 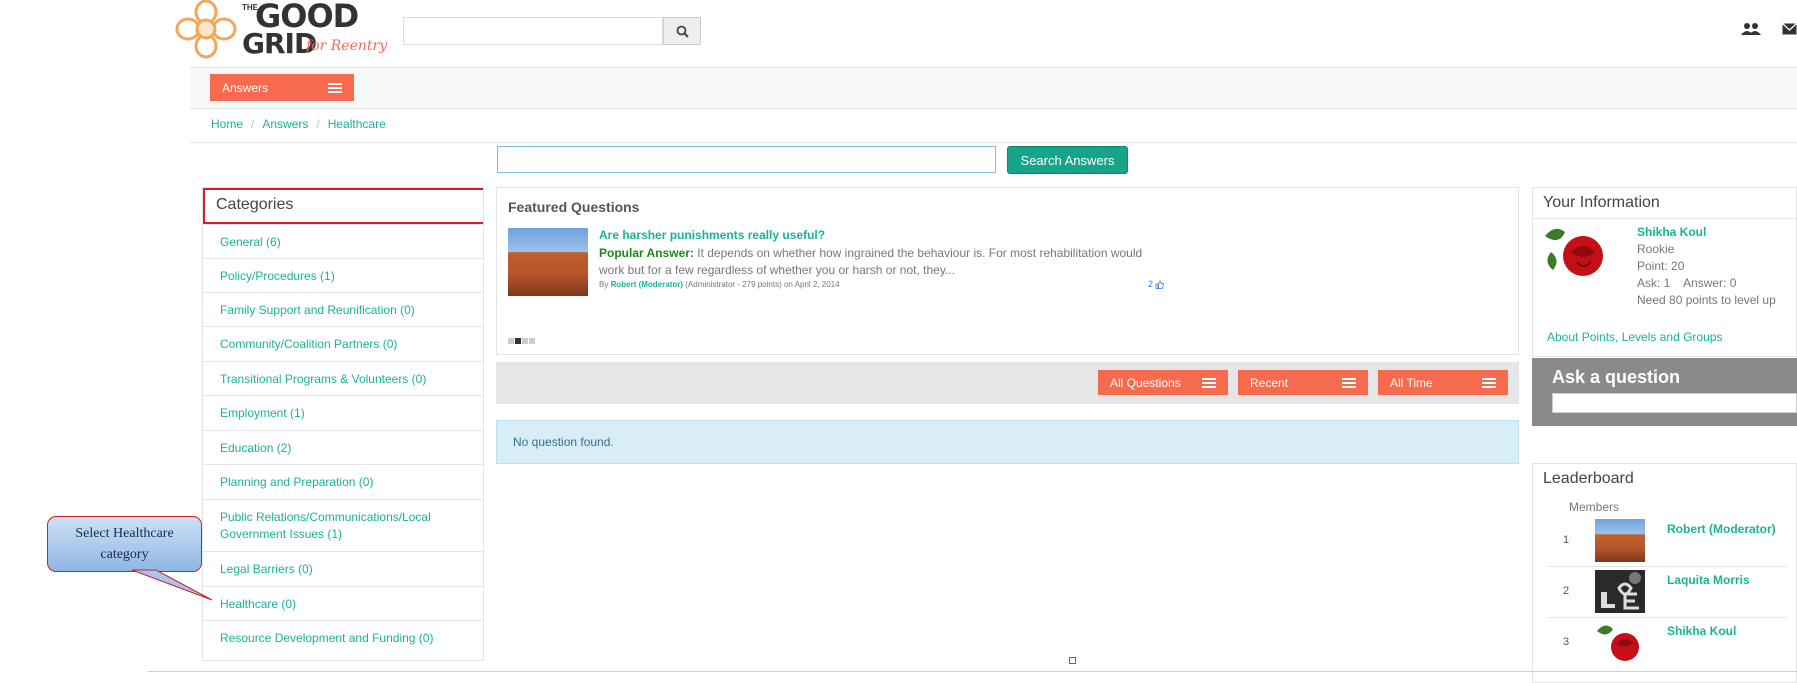 I want to click on leaderboard-row: 3 Shikha Koul, so click(x=1667, y=643).